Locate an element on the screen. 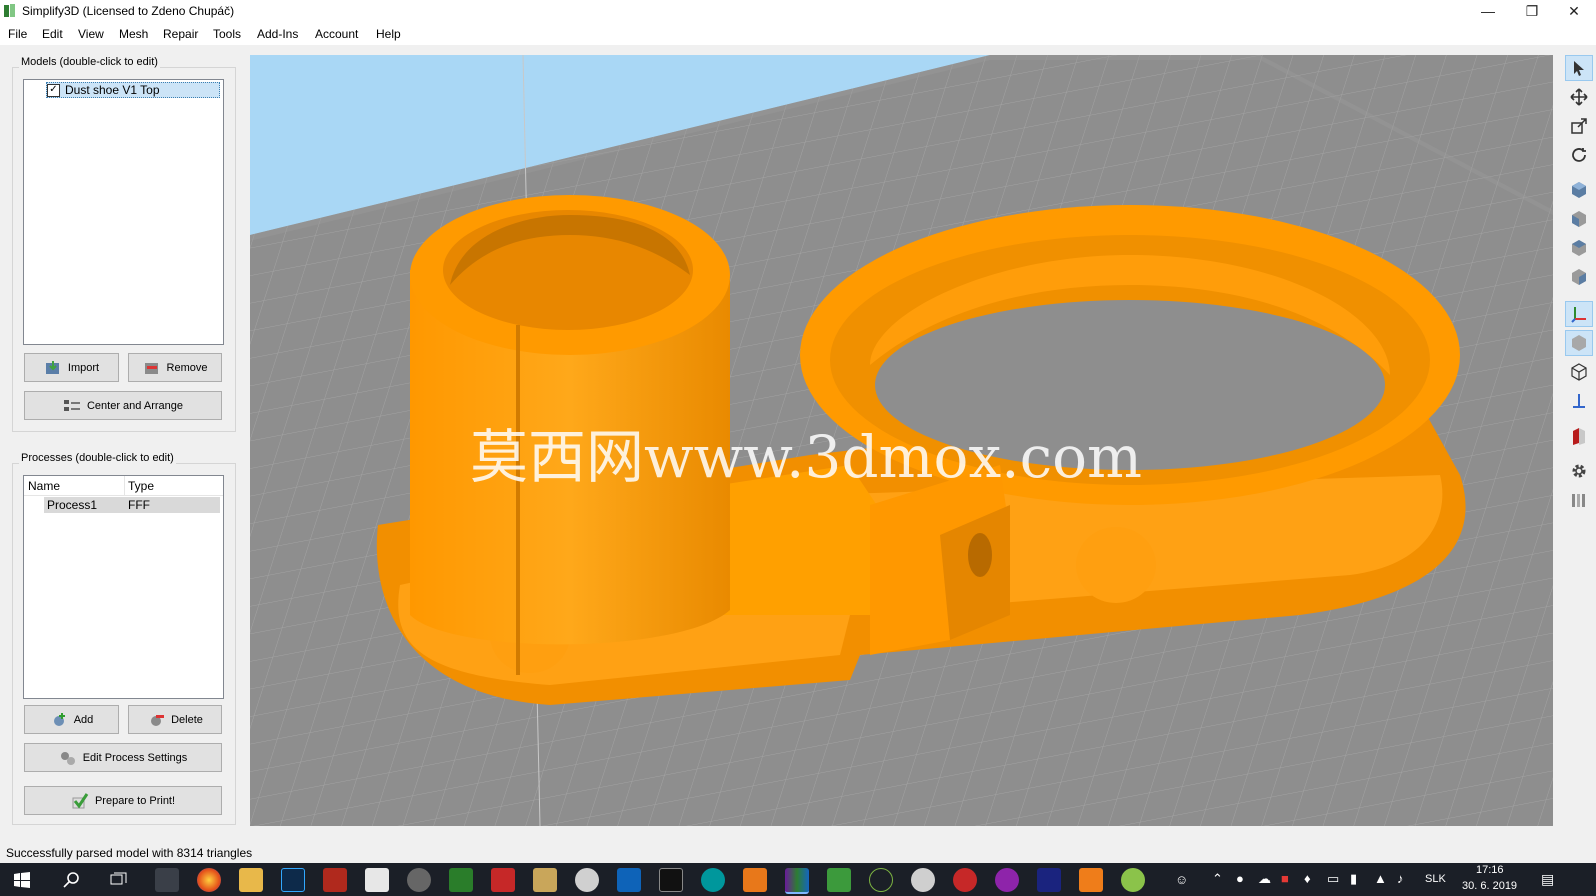 This screenshot has width=1596, height=896. taskbar-app-red is located at coordinates (965, 880).